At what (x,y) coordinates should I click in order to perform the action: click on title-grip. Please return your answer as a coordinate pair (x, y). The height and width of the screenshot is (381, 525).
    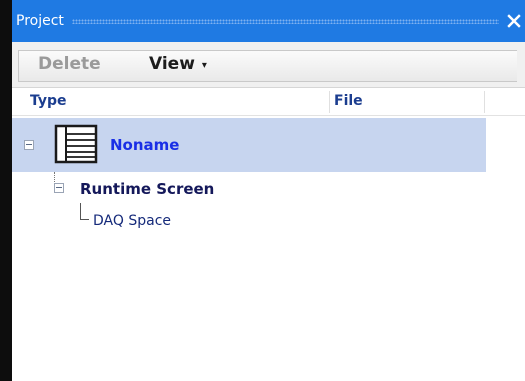
    Looking at the image, I should click on (285, 21).